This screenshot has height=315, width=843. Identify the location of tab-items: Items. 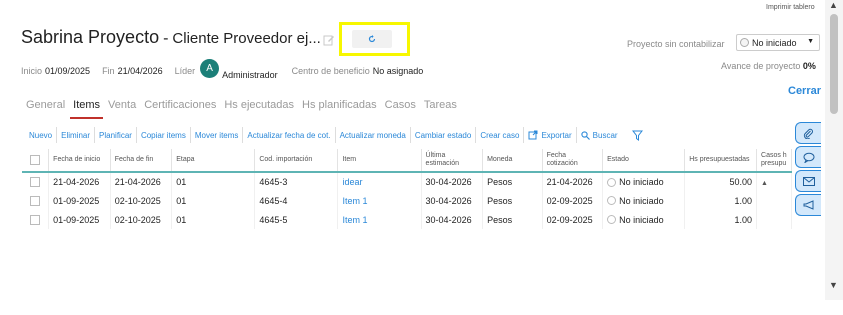
(87, 109).